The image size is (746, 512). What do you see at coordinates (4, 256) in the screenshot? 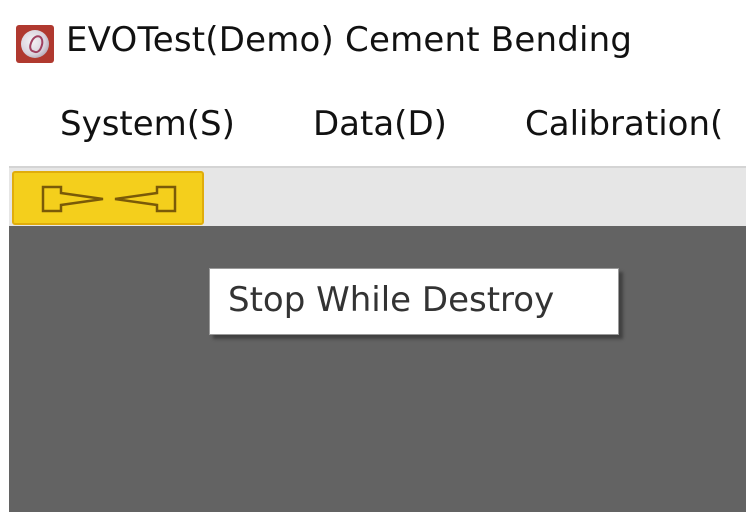
I see `window-left-border` at bounding box center [4, 256].